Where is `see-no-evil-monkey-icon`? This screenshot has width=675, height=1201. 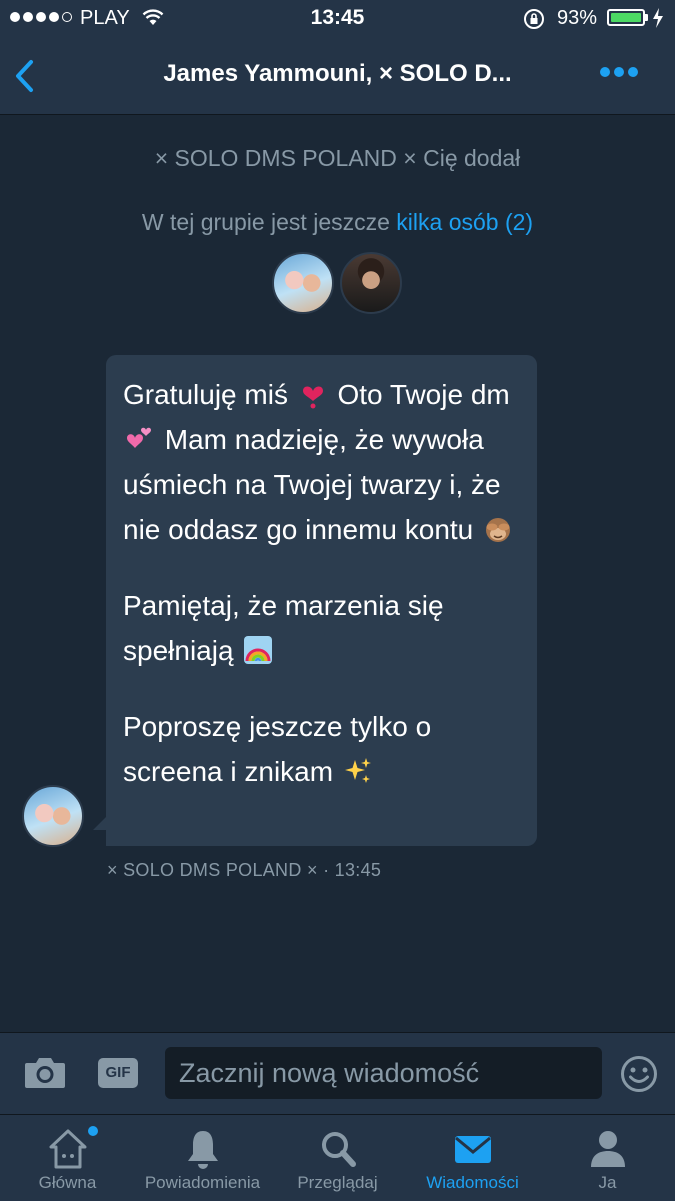
see-no-evil-monkey-icon is located at coordinates (498, 530).